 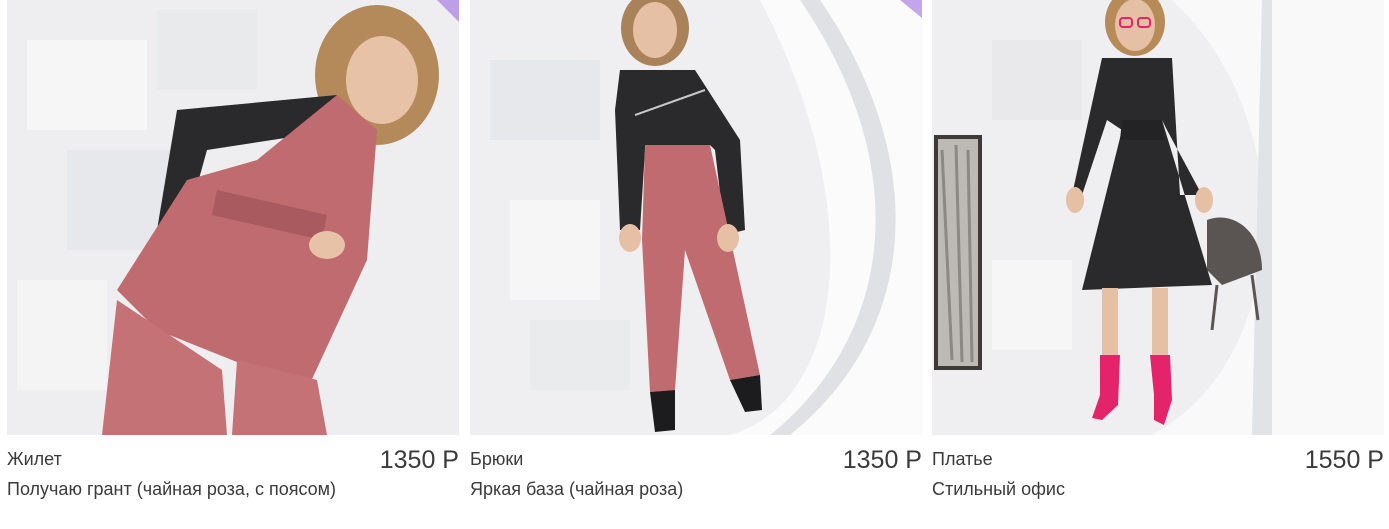 I want to click on product-collection: Стильный офис, so click(x=998, y=489).